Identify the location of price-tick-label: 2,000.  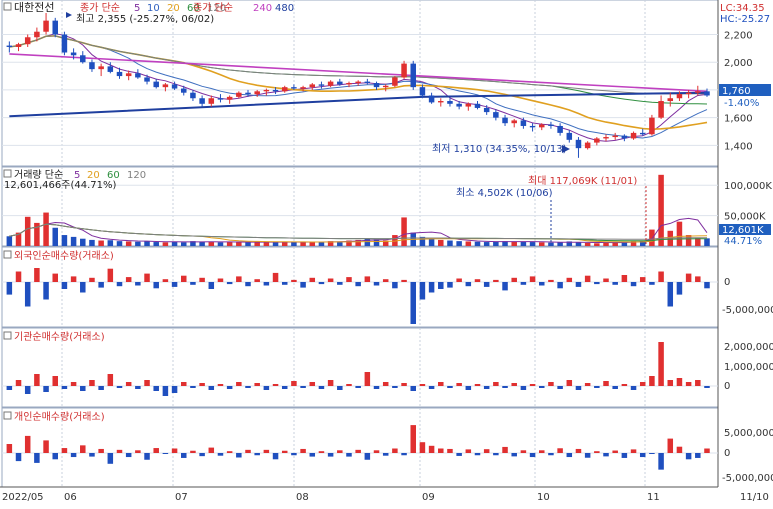
(738, 63).